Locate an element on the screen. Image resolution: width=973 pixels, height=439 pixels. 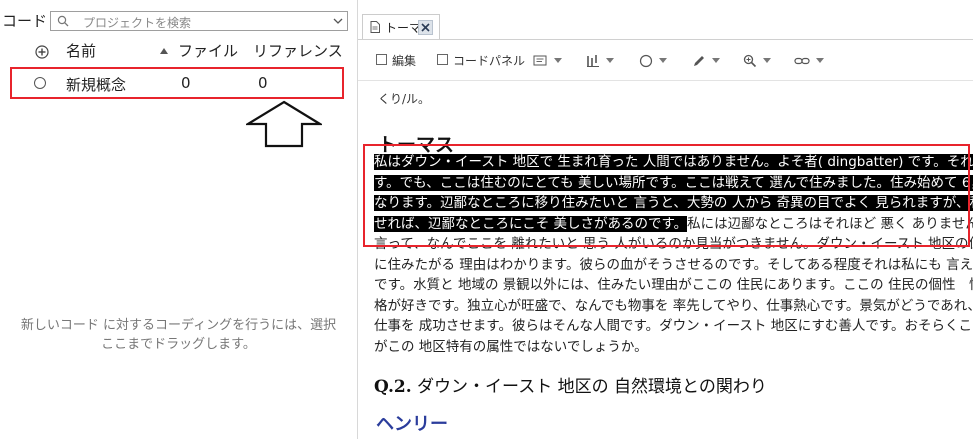
next-speaker-heading: ヘンリー is located at coordinates (412, 424).